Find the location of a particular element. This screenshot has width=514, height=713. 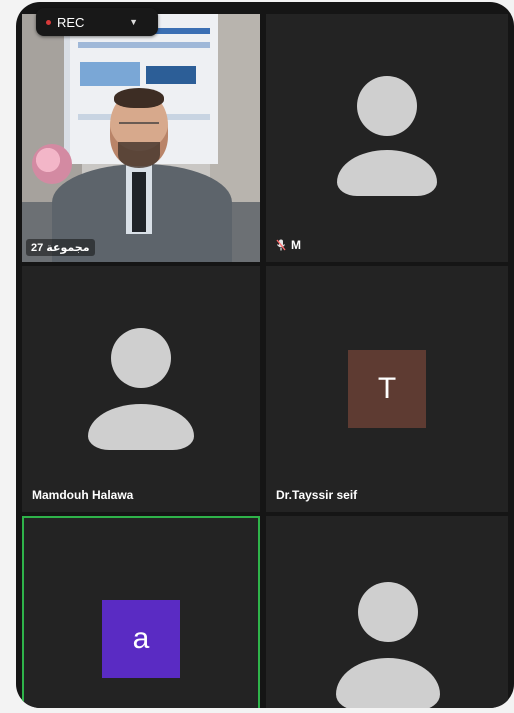

participant-initial-avatar: T is located at coordinates (387, 389).